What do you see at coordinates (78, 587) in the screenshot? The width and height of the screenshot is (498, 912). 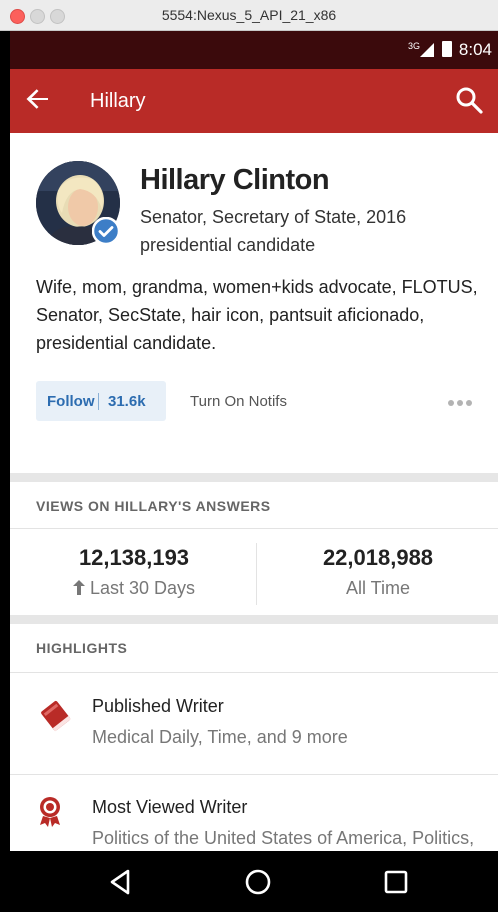 I see `up-arrow-icon` at bounding box center [78, 587].